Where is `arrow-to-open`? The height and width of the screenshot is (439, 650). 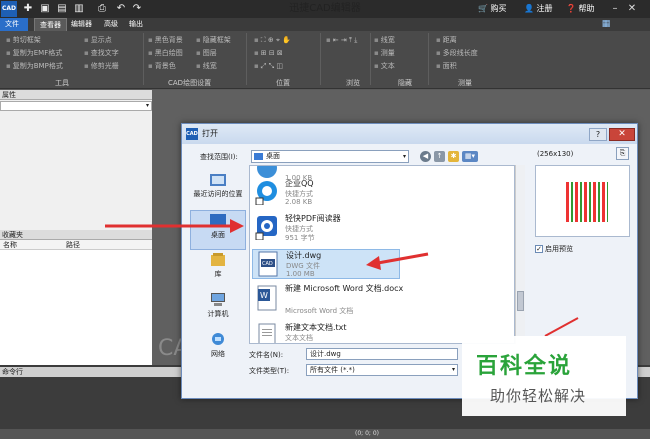
arrow-to-open is located at coordinates (561, 327).